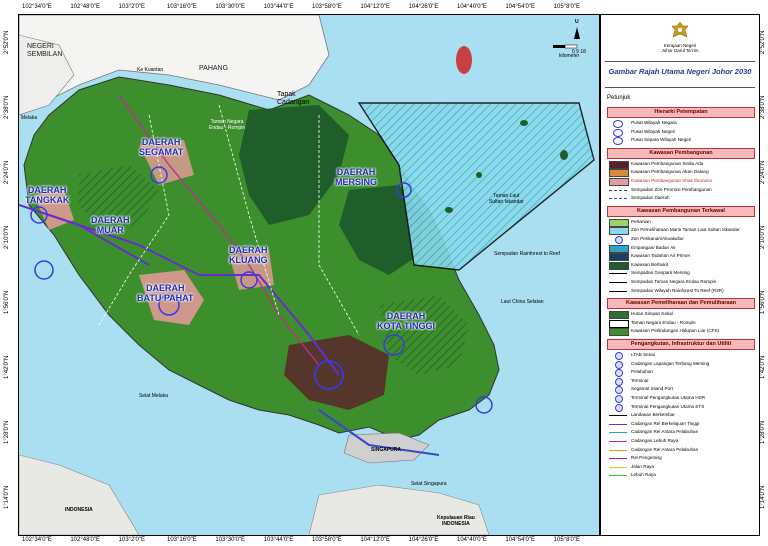 This screenshot has width=768, height=546. I want to click on label-pahang: PAHANG, so click(214, 68).